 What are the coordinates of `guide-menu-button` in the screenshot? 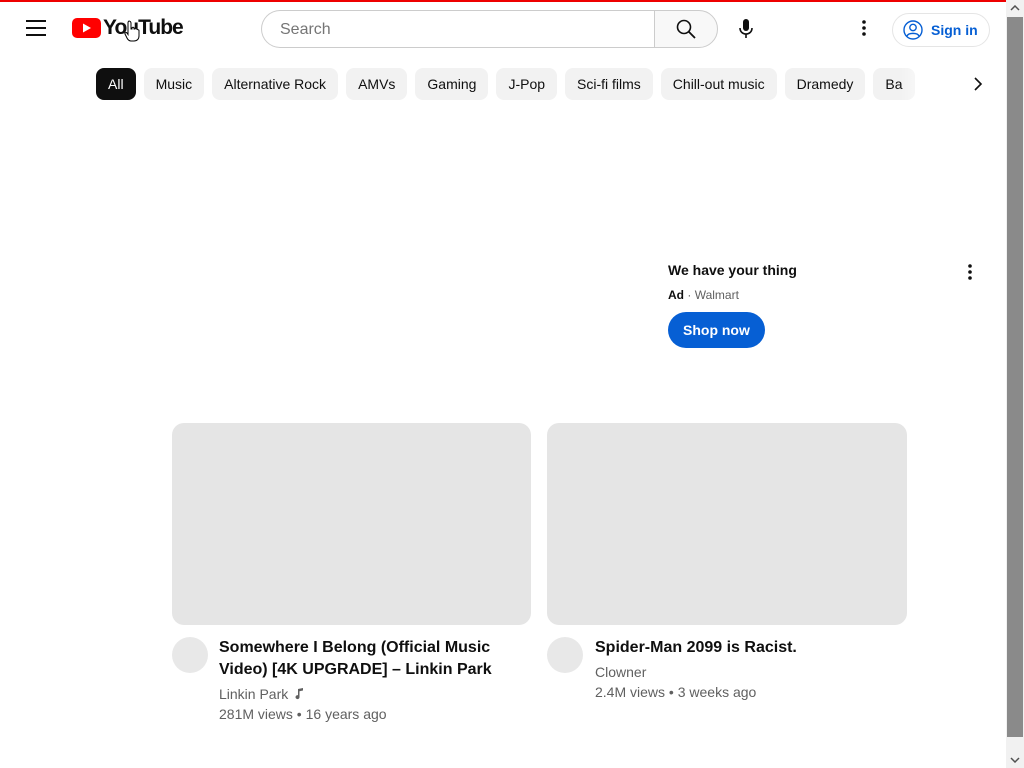 It's located at (36, 28).